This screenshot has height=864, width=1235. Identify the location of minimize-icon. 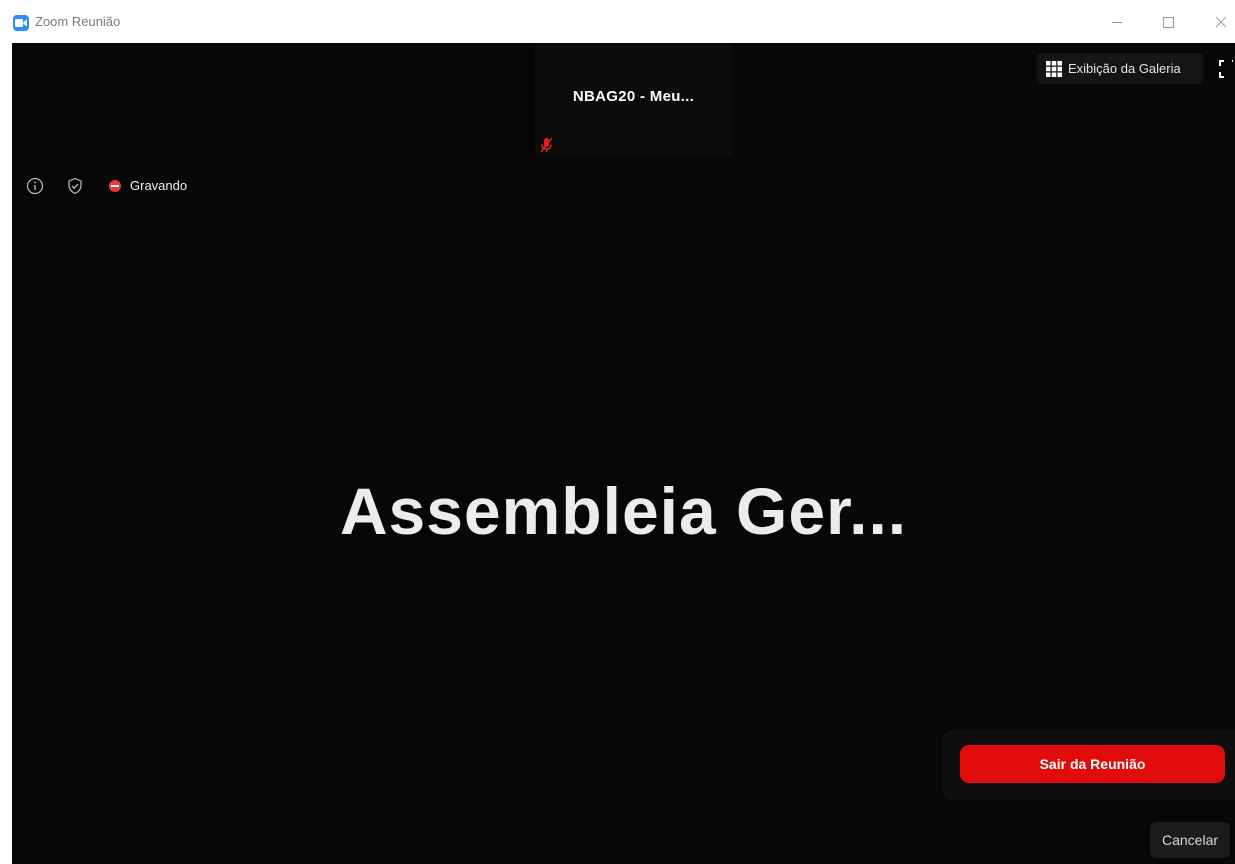
(1117, 22).